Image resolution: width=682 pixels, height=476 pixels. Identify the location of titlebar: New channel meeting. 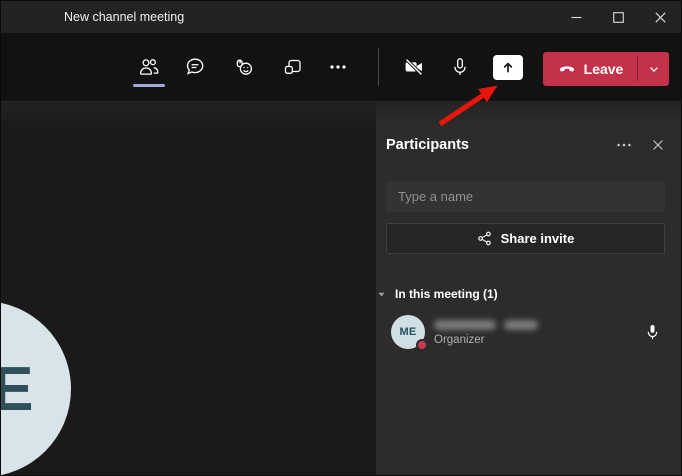
(341, 17).